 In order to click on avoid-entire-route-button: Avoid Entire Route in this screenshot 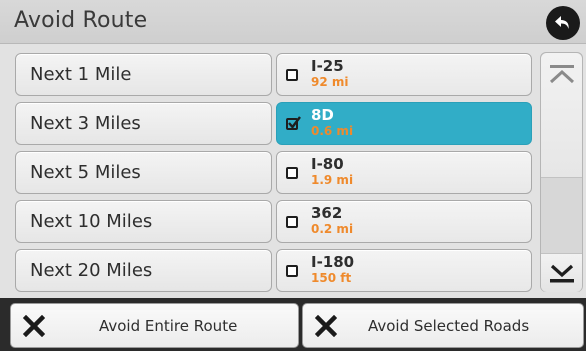, I will do `click(154, 325)`.